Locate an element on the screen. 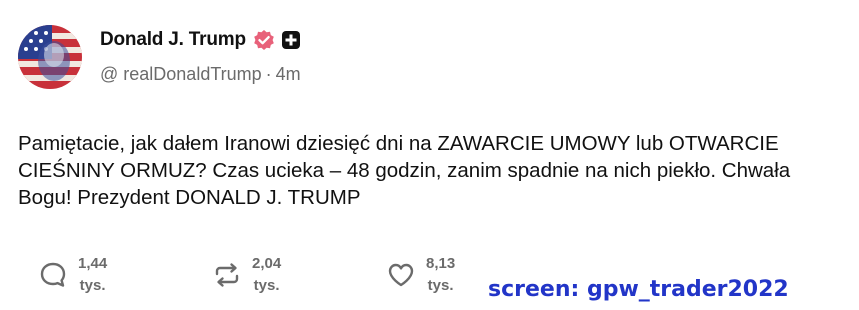  repost-icon is located at coordinates (227, 275).